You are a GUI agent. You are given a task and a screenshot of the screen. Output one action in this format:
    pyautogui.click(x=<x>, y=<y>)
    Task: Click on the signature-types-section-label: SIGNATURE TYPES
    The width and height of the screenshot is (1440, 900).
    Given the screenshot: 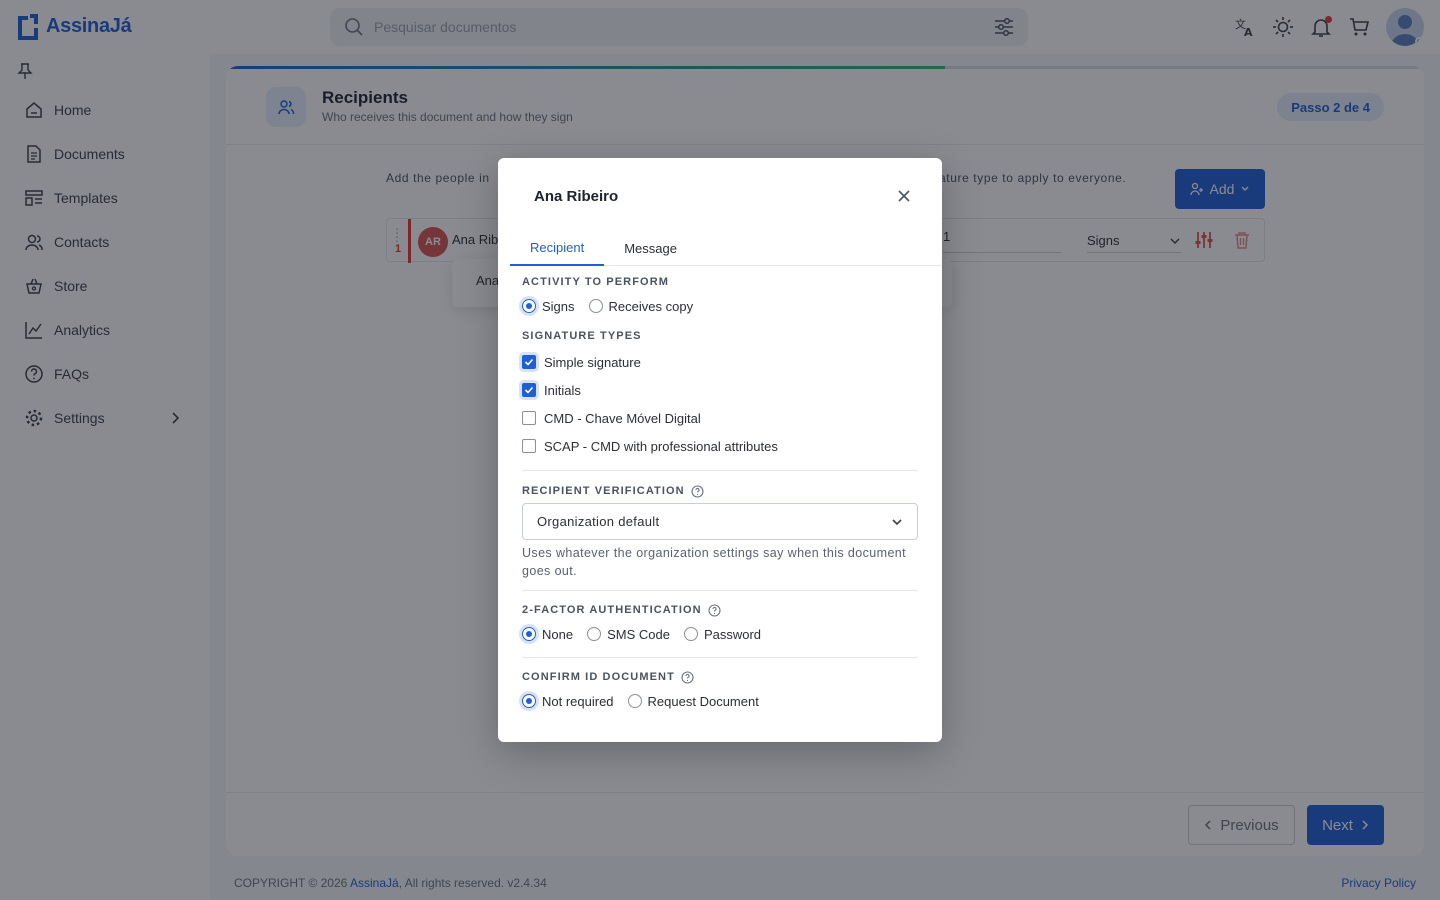 What is the action you would take?
    pyautogui.click(x=720, y=336)
    